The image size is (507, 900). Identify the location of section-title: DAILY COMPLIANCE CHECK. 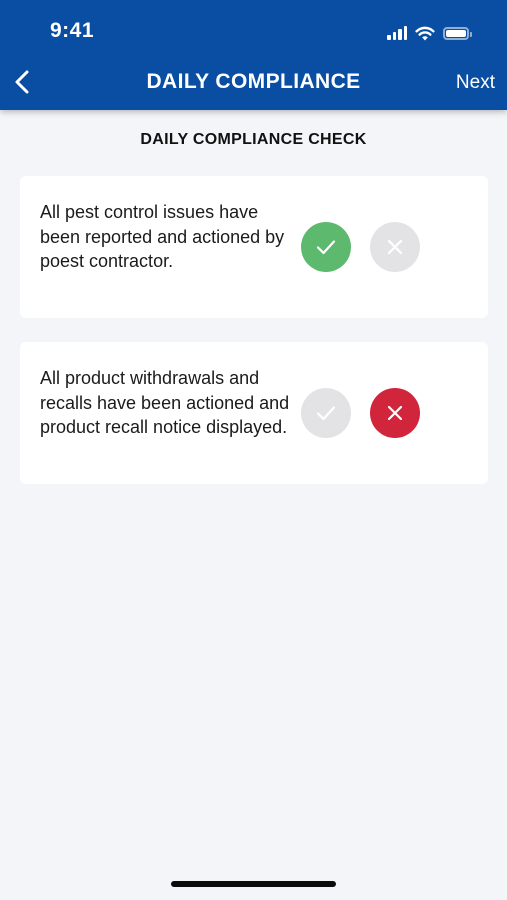
(253, 139).